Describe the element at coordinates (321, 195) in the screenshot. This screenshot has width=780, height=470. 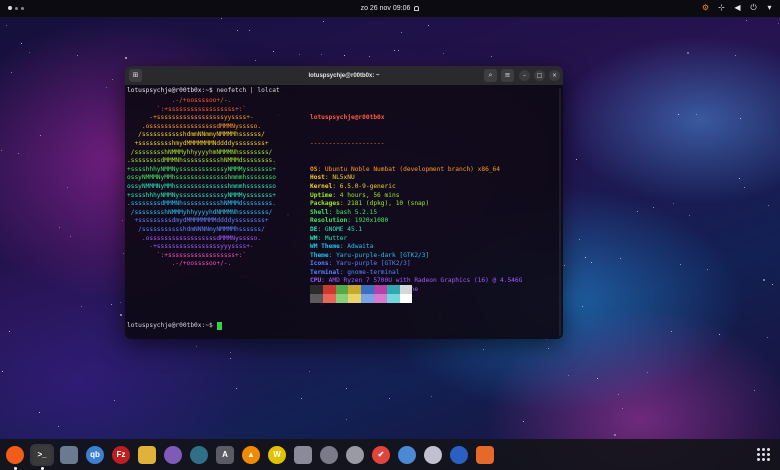
I see `info-key: Uptime` at that location.